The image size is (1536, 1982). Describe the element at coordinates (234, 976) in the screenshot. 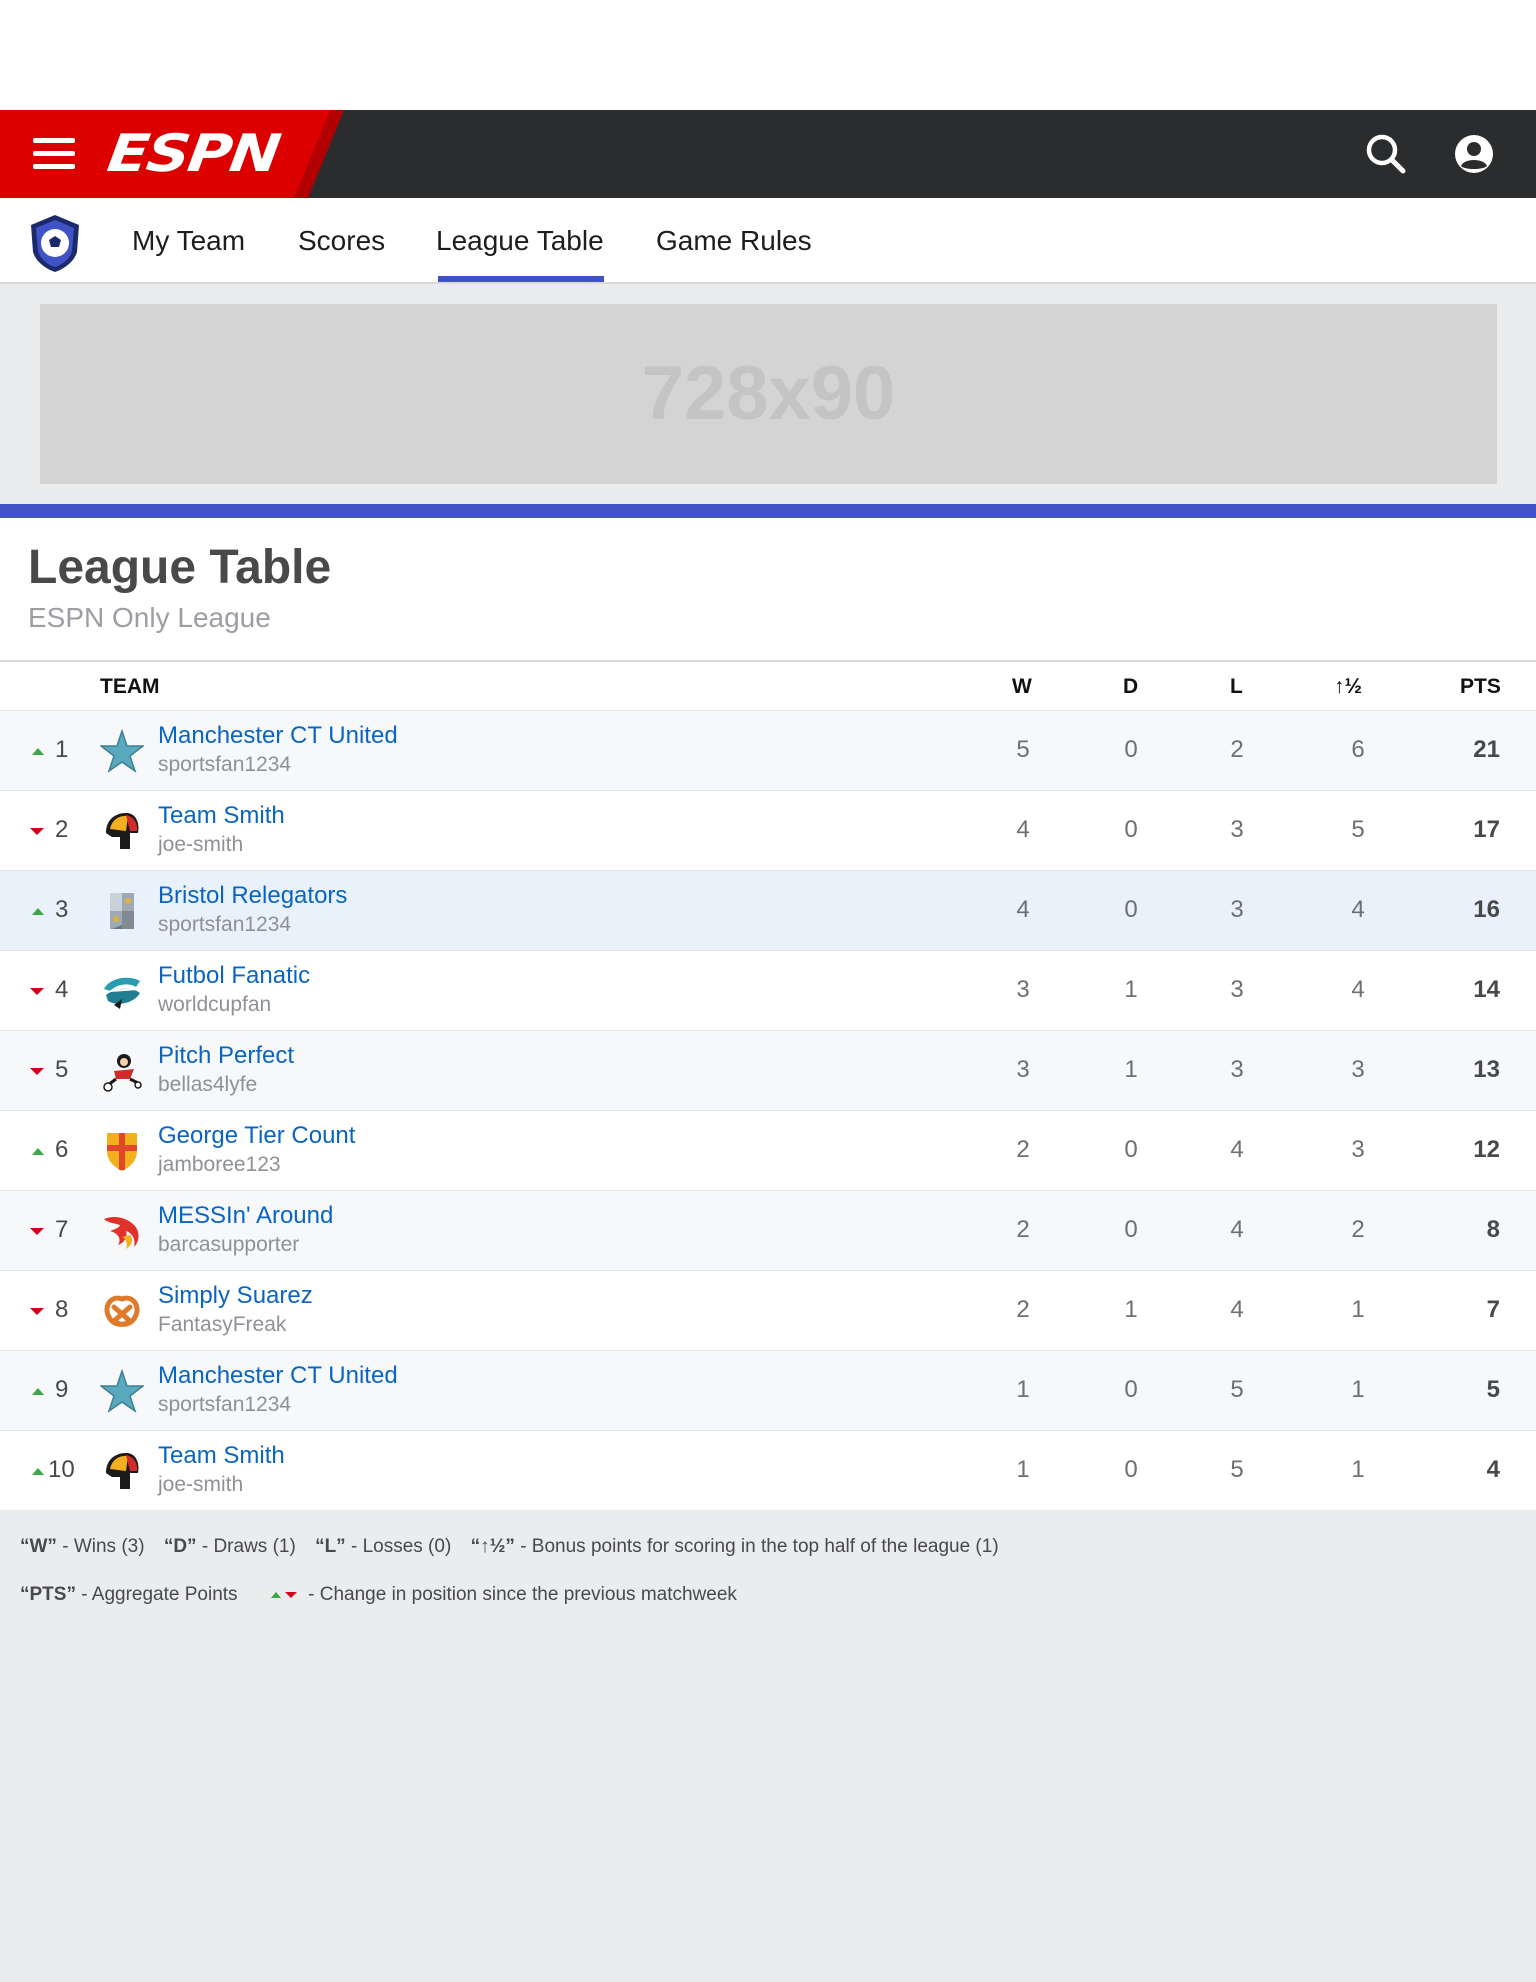

I see `team-name-link: Futbol Fanatic` at that location.